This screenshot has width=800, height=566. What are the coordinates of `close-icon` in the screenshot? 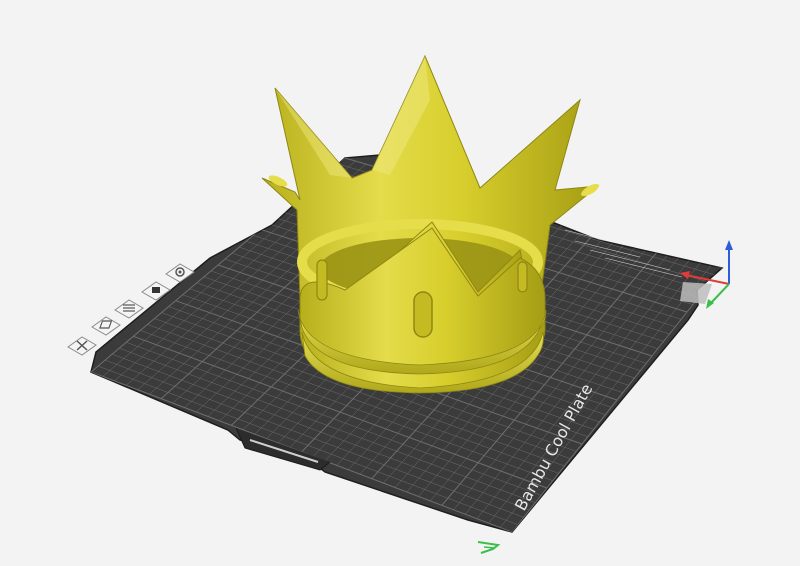 It's located at (82, 346).